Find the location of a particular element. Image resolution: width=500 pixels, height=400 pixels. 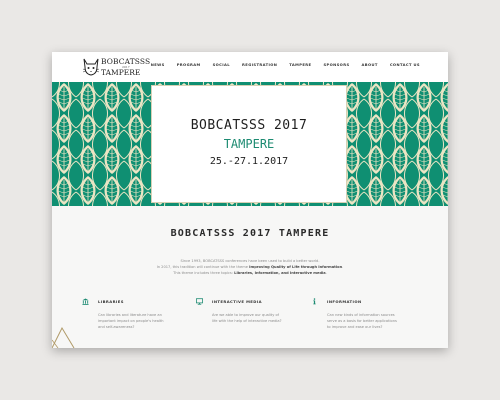

hero-title-card: BOBCATSSS 2017 TAMPERE 25.-27.1.2017 is located at coordinates (249, 144).